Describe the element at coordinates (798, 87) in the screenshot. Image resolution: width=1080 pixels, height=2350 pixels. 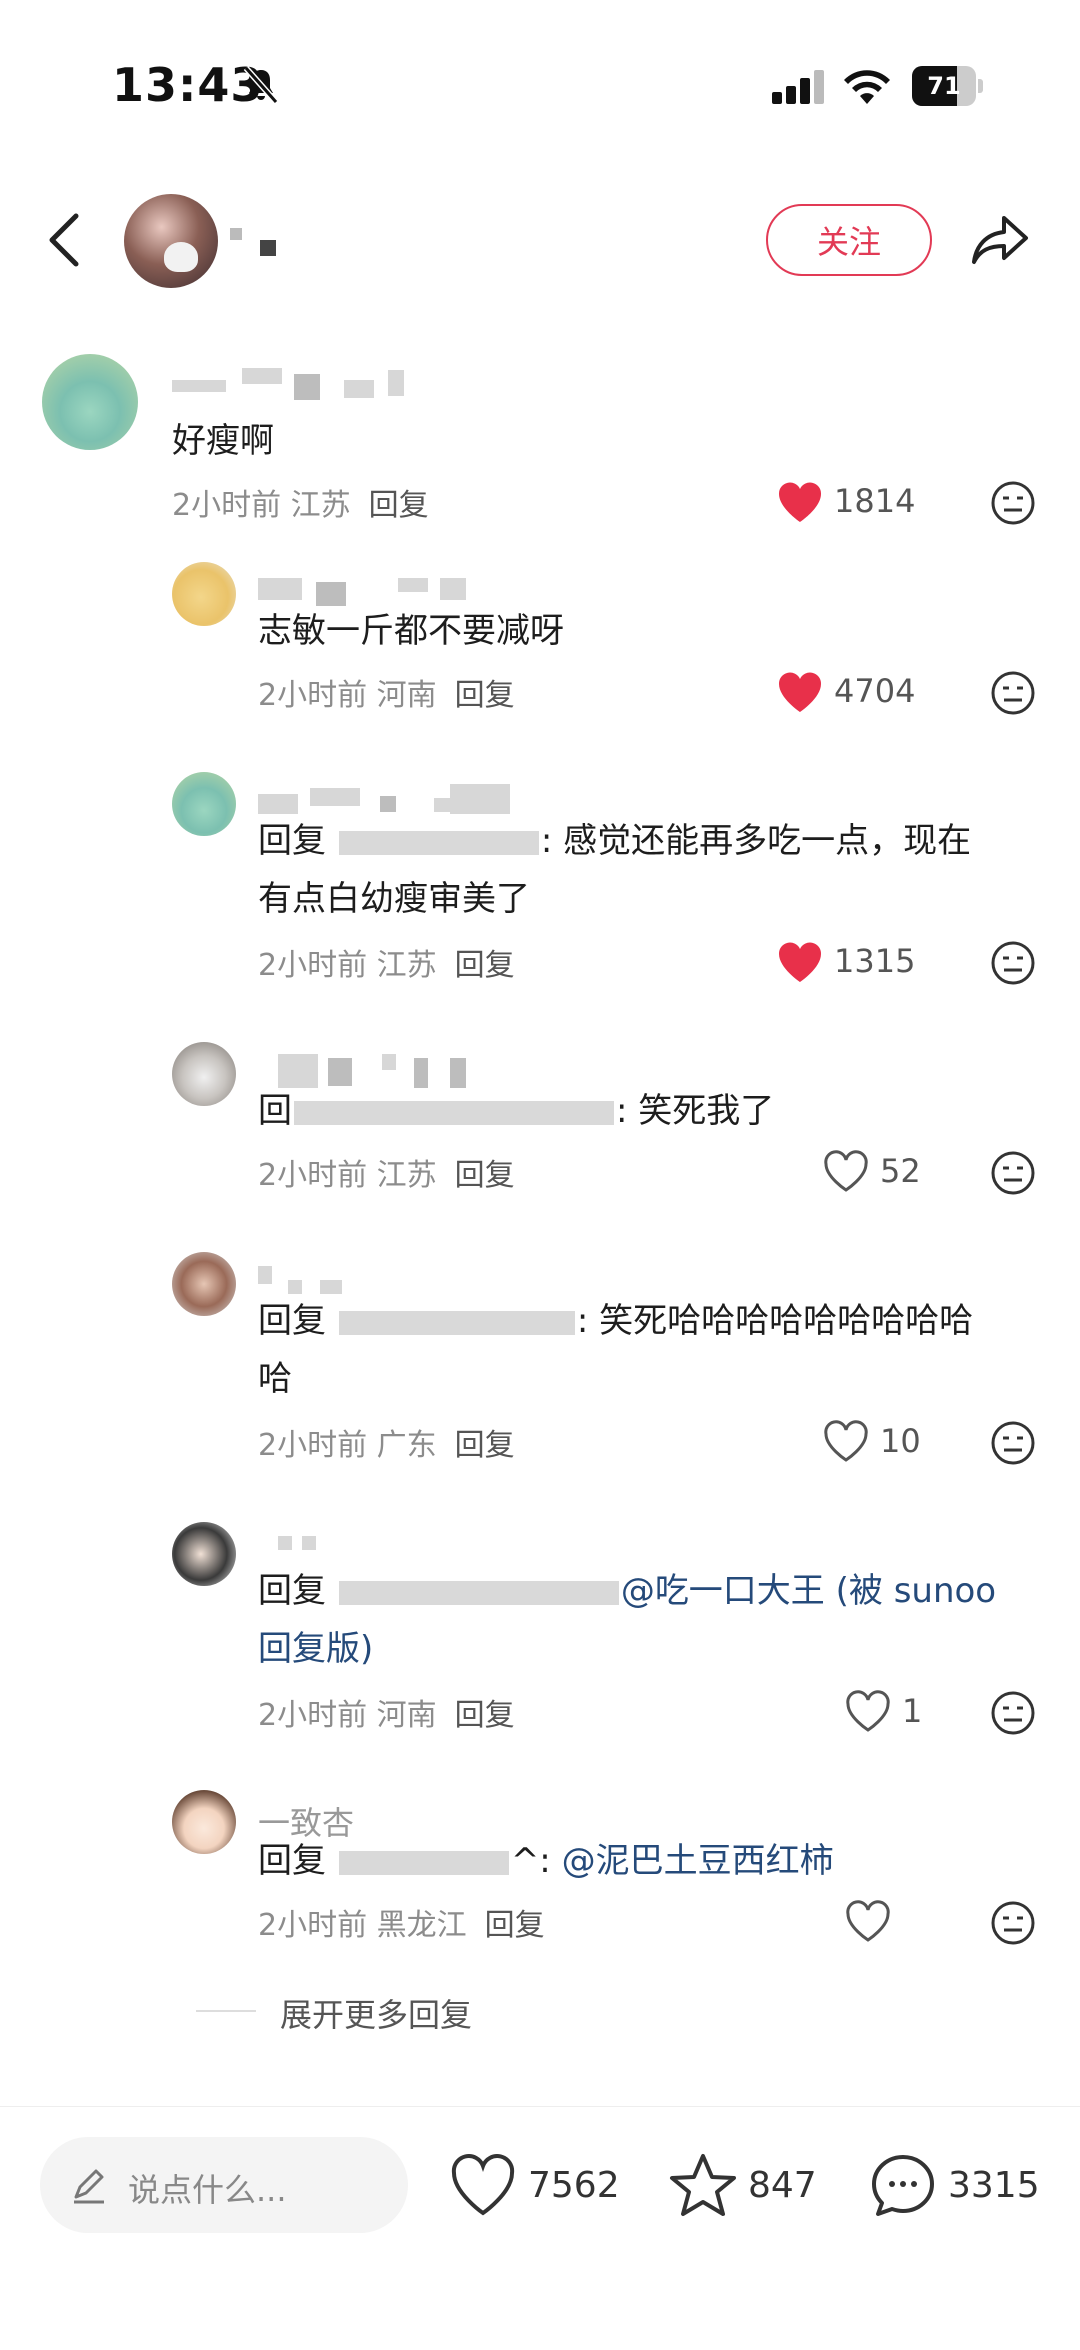
I see `cellular-signal-icon` at that location.